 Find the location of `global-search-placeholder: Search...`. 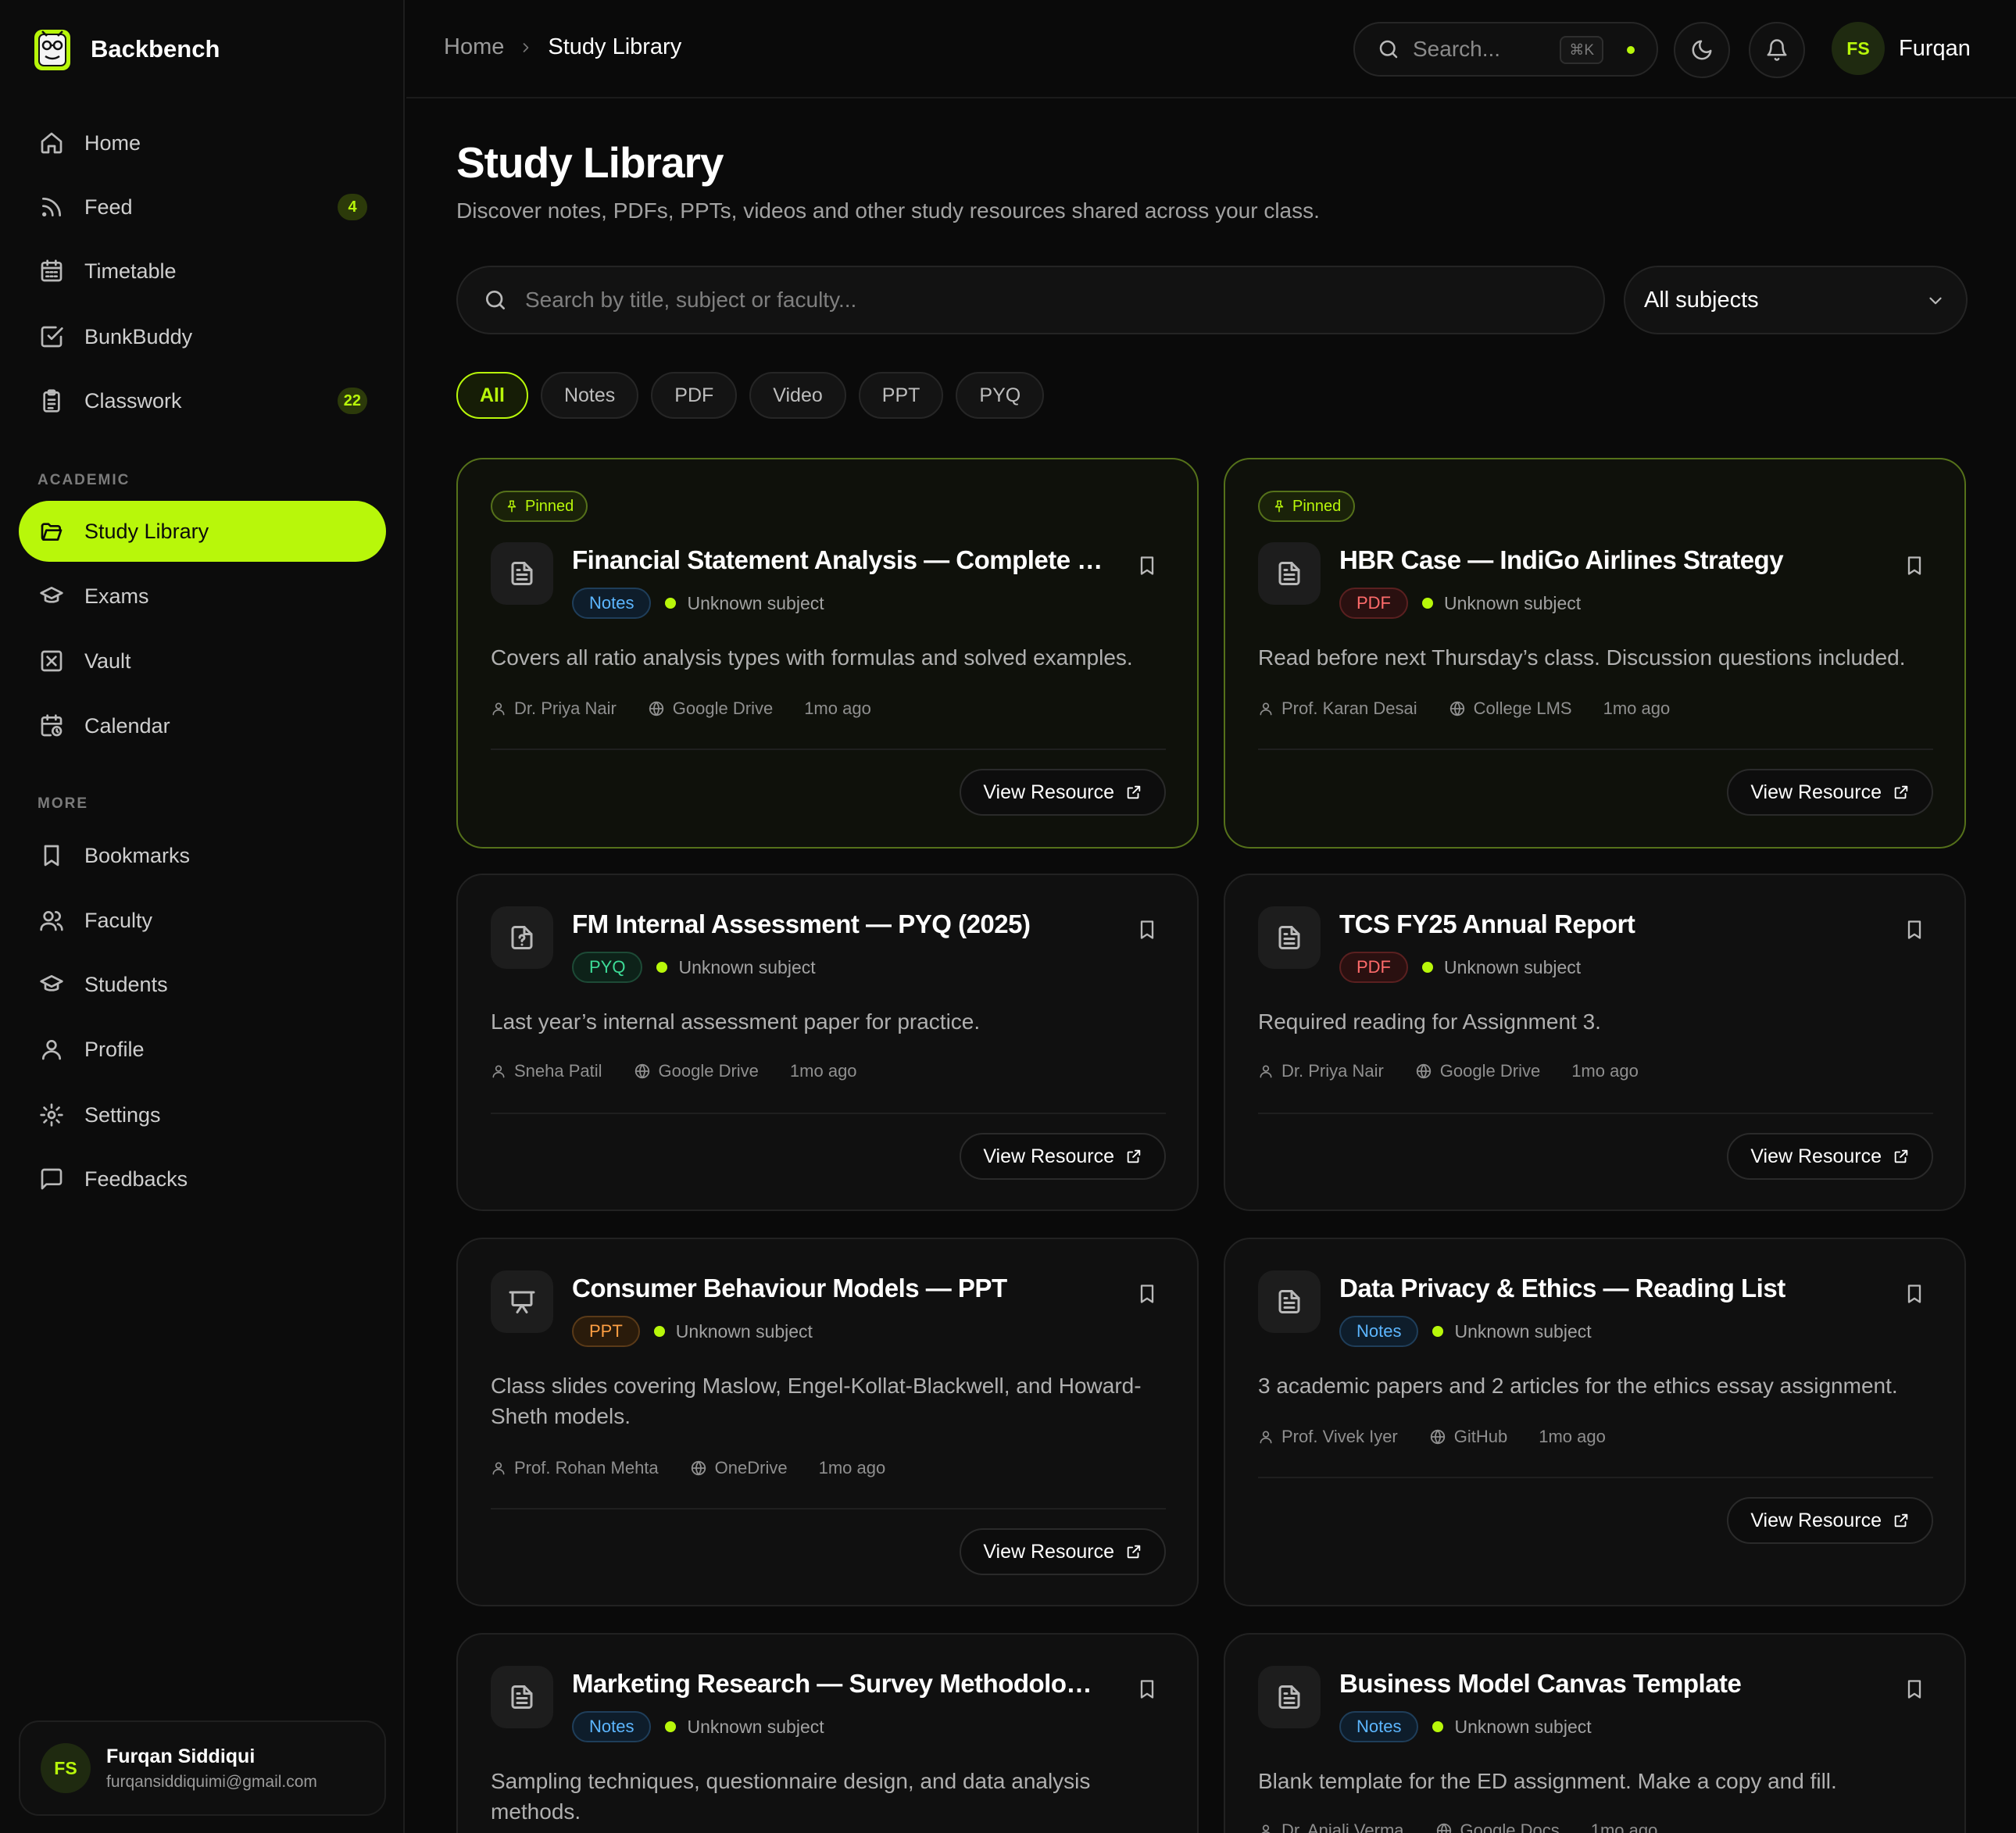

global-search-placeholder: Search... is located at coordinates (1457, 49).